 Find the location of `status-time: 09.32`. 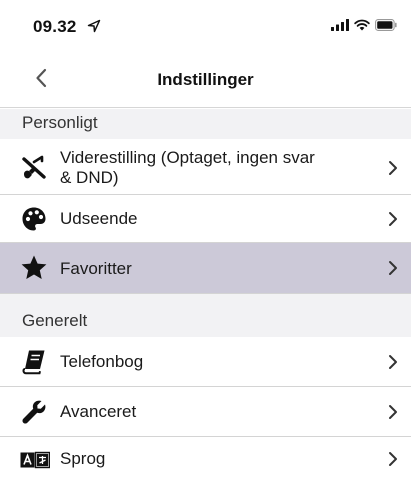

status-time: 09.32 is located at coordinates (55, 26).